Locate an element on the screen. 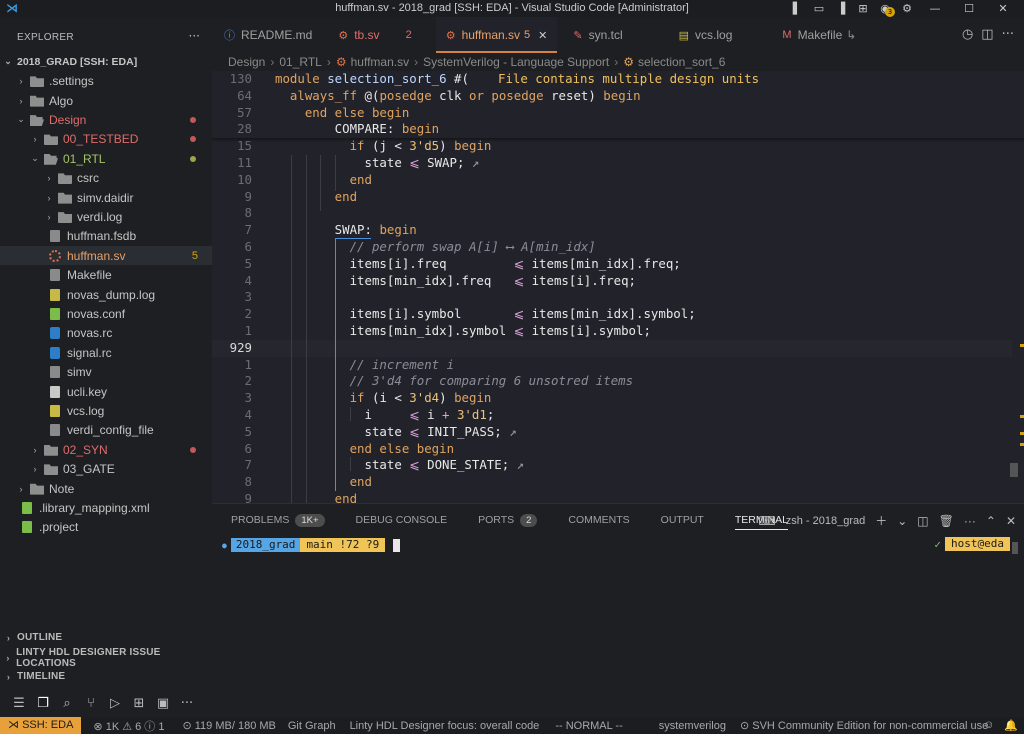 This screenshot has width=1024, height=734. code-line: 4 items[min_idx].freq ⩽ items[i].freq; is located at coordinates (612, 281).